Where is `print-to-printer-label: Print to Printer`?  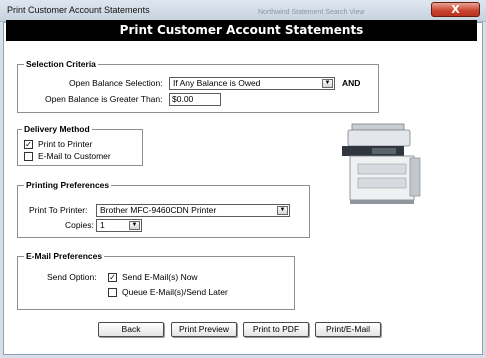 print-to-printer-label: Print to Printer is located at coordinates (65, 144).